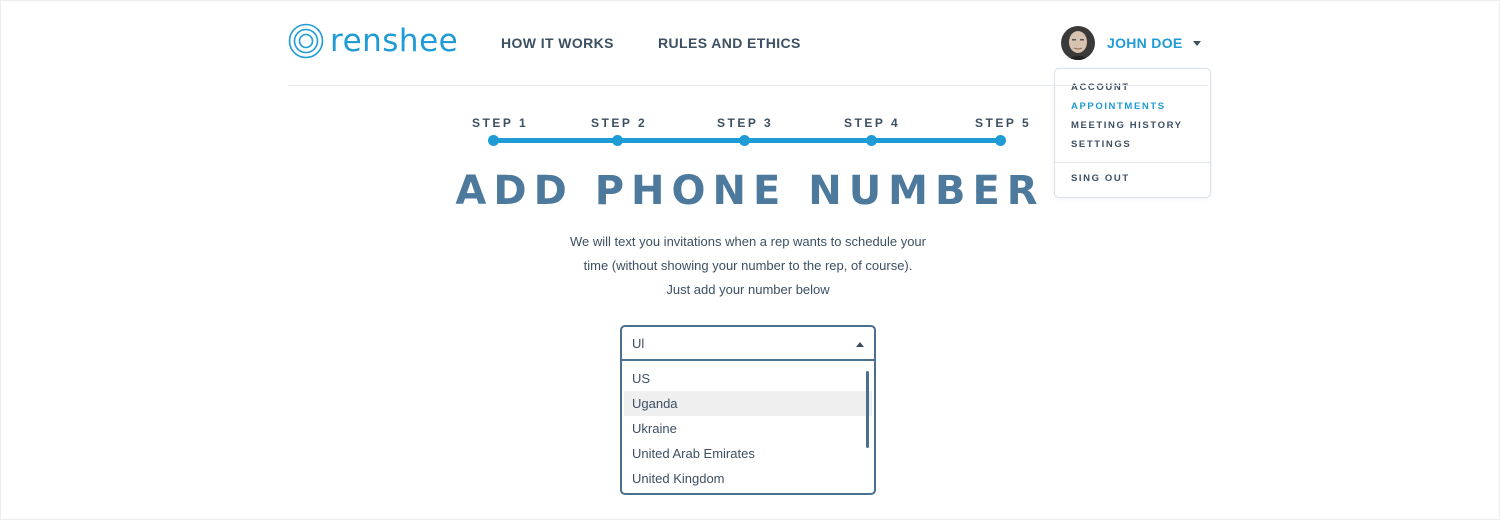  I want to click on nav-rules-and-ethics: RULES AND ETHICS, so click(729, 43).